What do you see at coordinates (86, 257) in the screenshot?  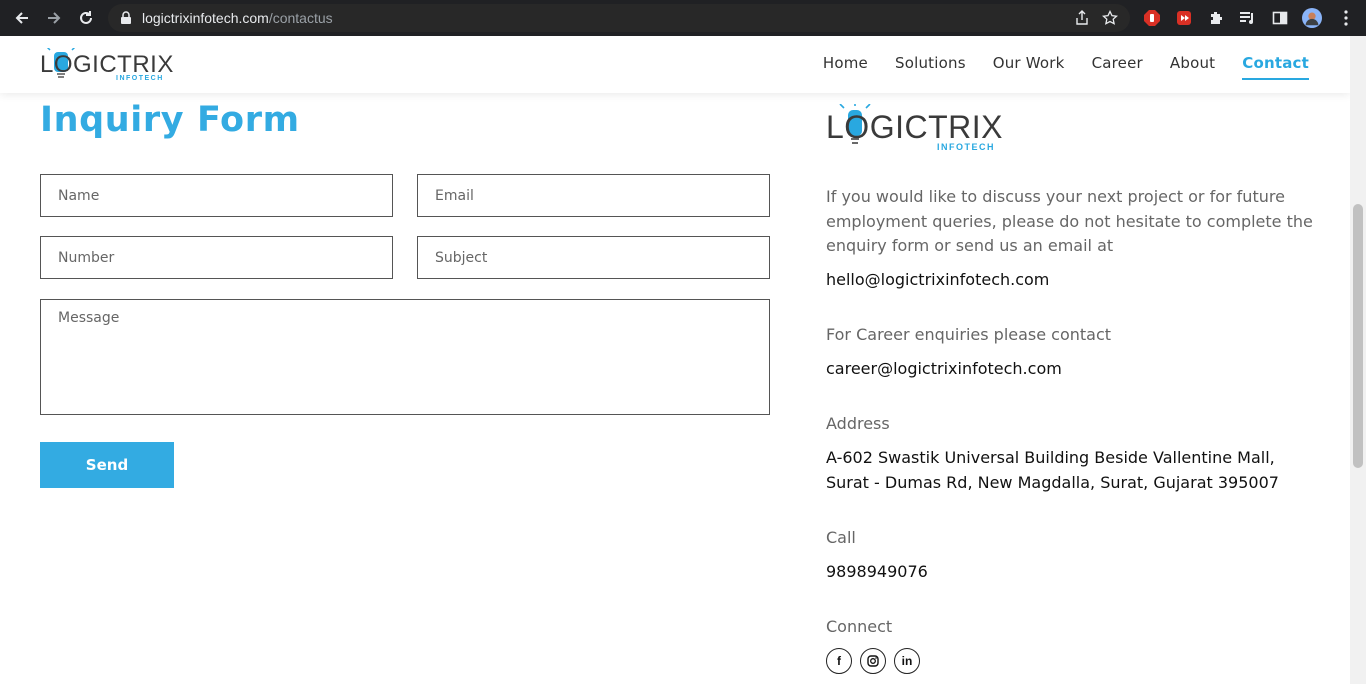 I see `number-placeholder: Number` at bounding box center [86, 257].